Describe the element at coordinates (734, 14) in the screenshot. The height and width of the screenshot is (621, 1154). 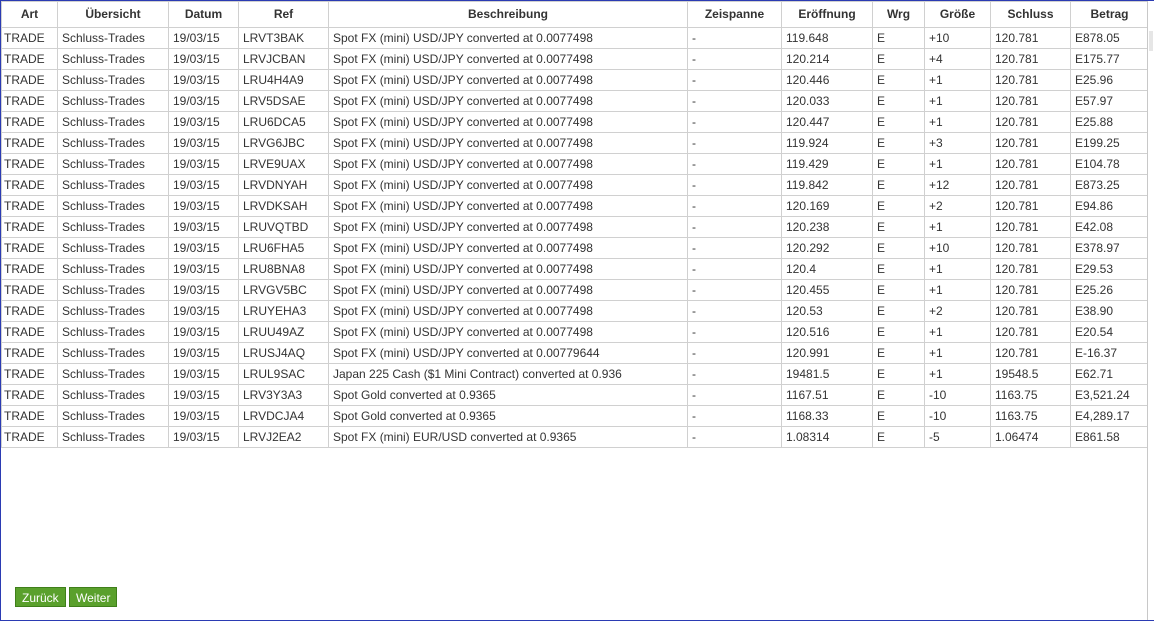
I see `col-header-zeispanne: Zeispanne` at that location.